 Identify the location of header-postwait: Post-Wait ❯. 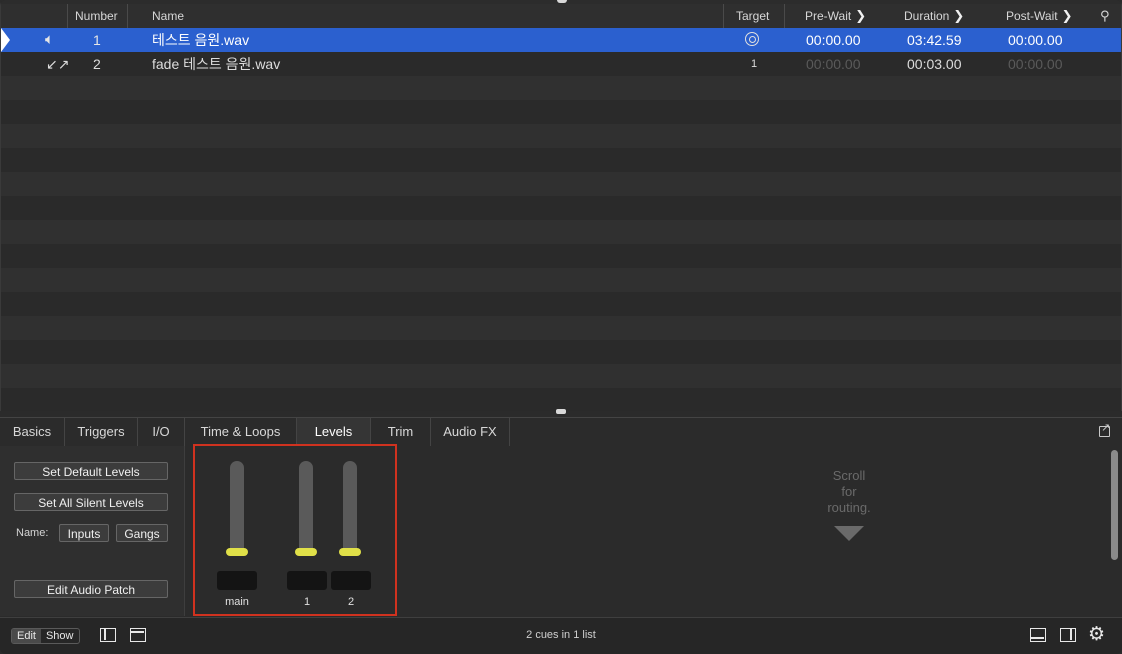
(1039, 16).